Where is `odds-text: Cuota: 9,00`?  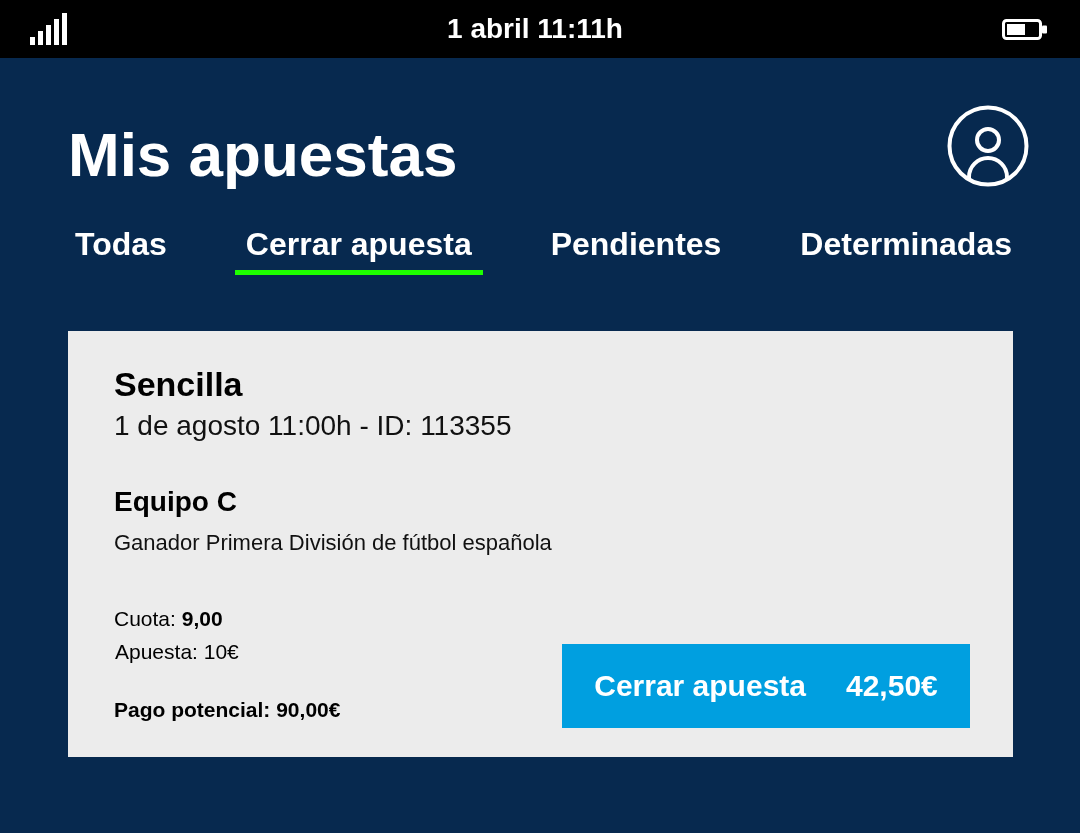
odds-text: Cuota: 9,00 is located at coordinates (169, 619).